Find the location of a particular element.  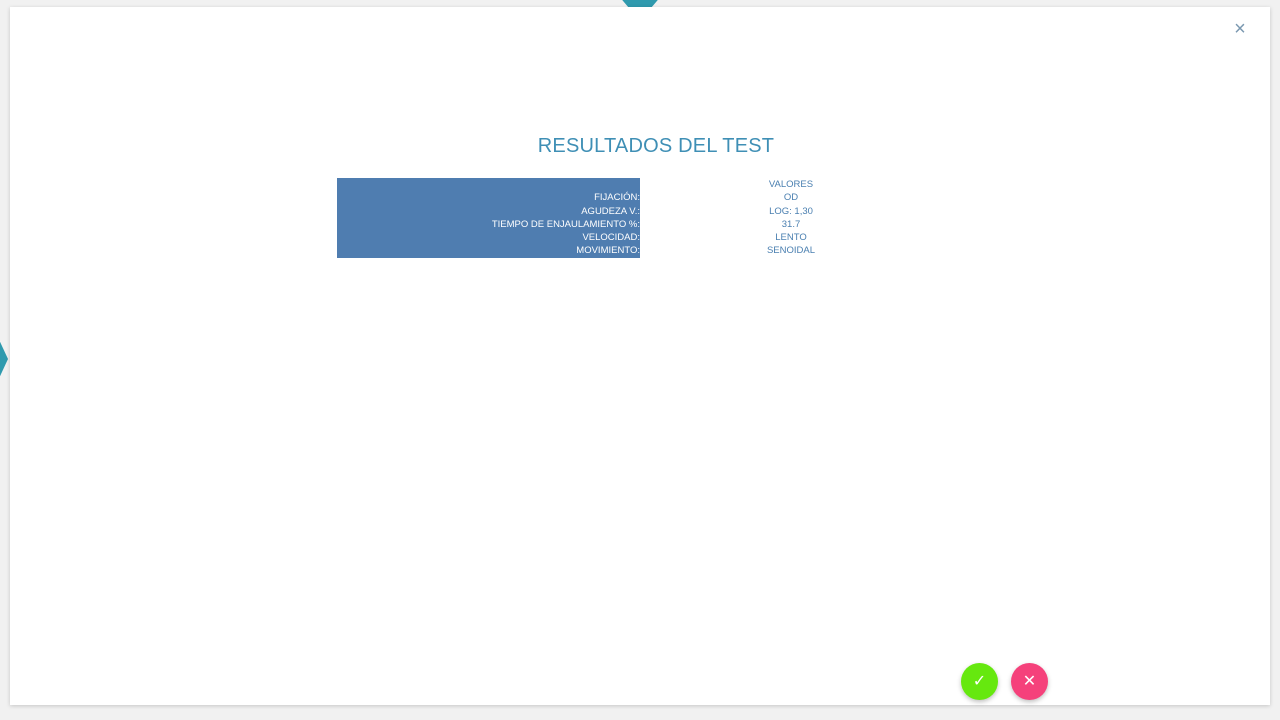

value-velocidad: LENTO is located at coordinates (791, 238).